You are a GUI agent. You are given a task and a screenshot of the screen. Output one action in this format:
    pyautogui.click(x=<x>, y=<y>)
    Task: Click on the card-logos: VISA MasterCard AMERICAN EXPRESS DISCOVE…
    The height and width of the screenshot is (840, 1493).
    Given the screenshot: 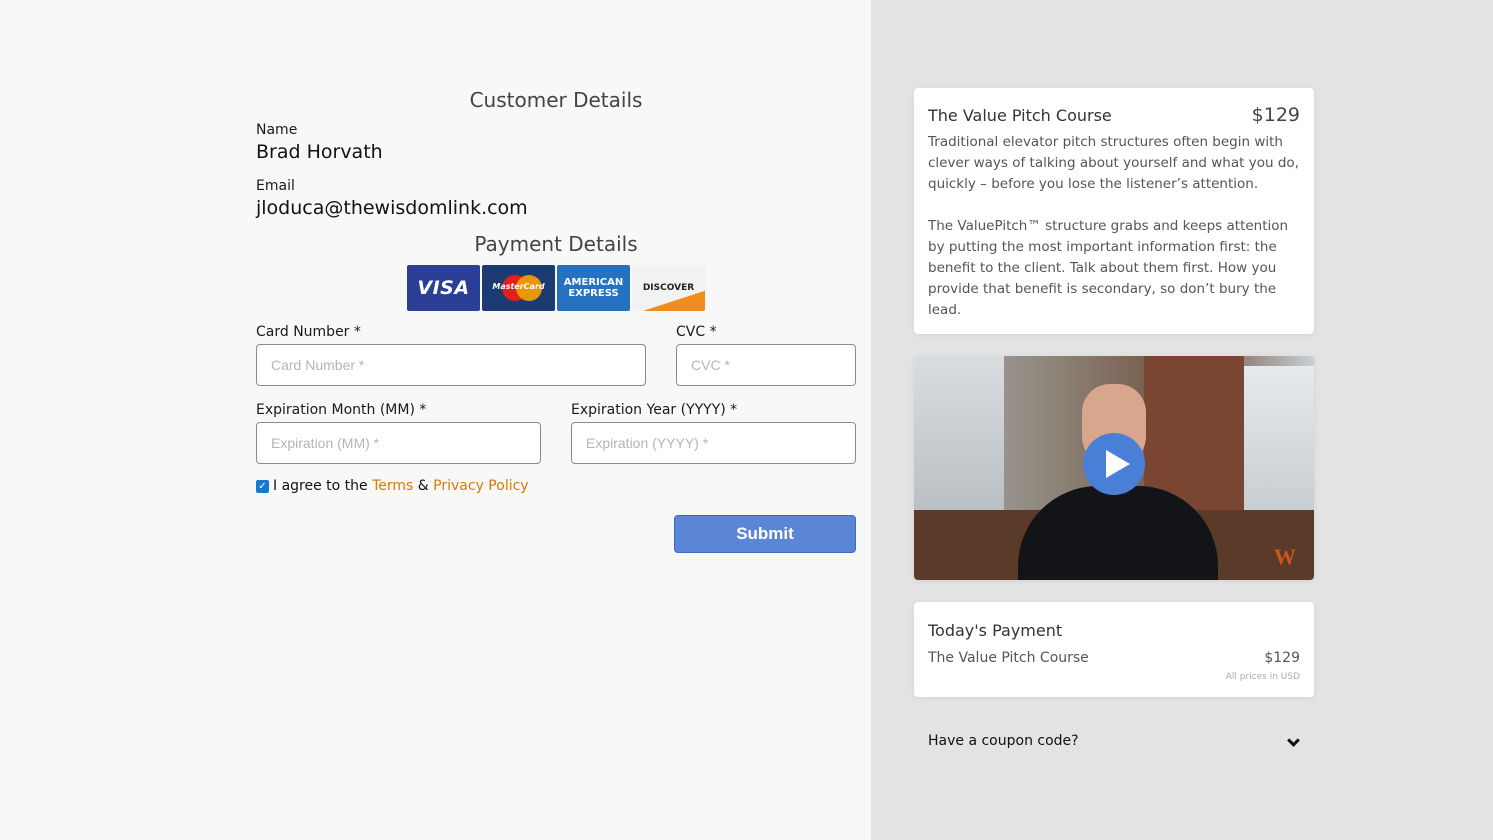 What is the action you would take?
    pyautogui.click(x=556, y=288)
    